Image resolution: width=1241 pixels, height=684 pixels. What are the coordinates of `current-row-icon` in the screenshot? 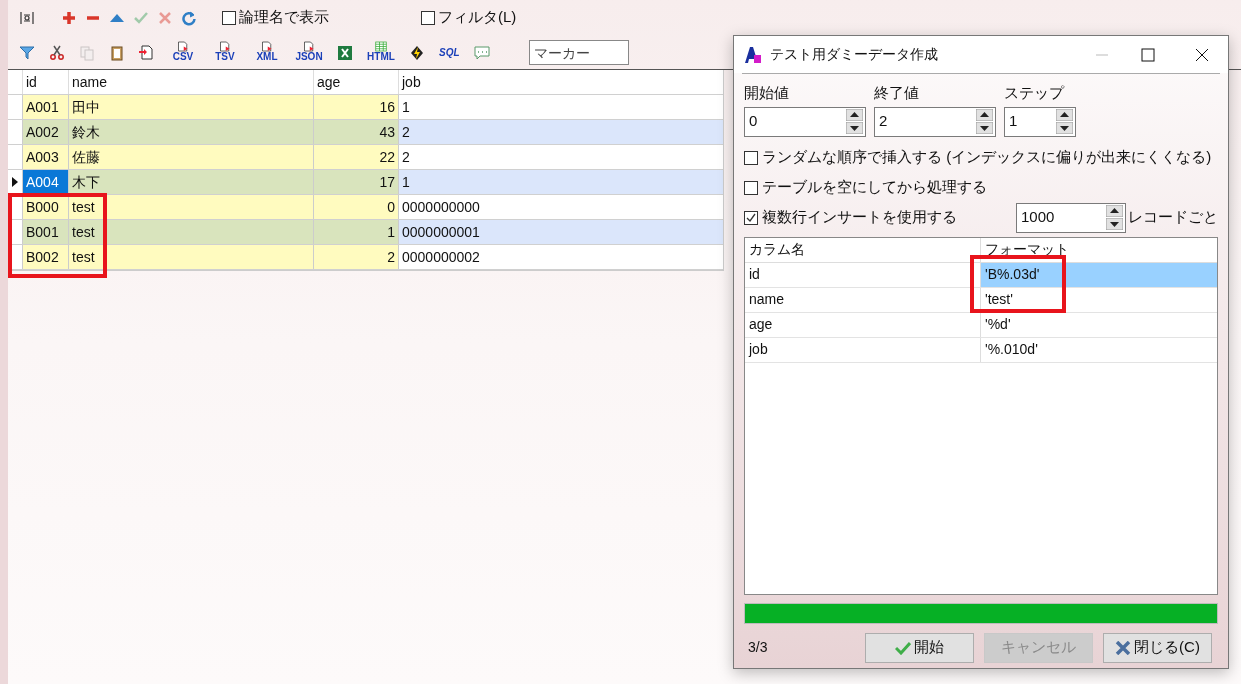 It's located at (15, 182).